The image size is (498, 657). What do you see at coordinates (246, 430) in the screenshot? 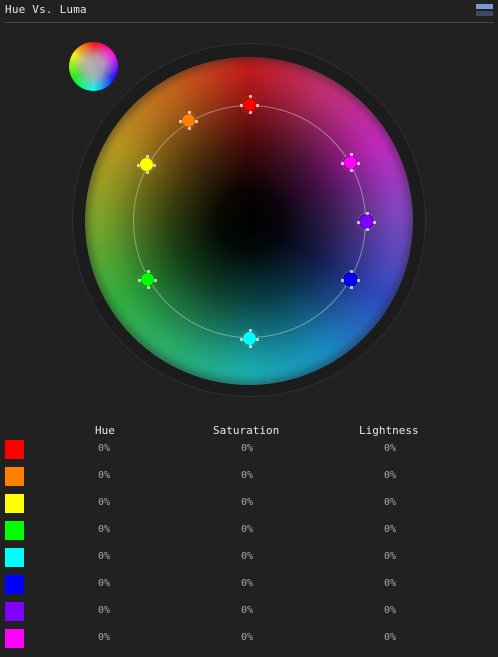
I see `column-header-saturation: Saturation` at bounding box center [246, 430].